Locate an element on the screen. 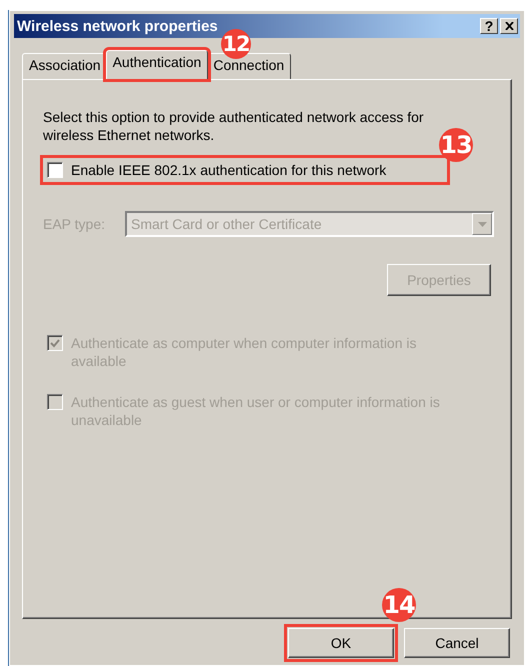 This screenshot has width=525, height=666. checkmark-icon is located at coordinates (55, 343).